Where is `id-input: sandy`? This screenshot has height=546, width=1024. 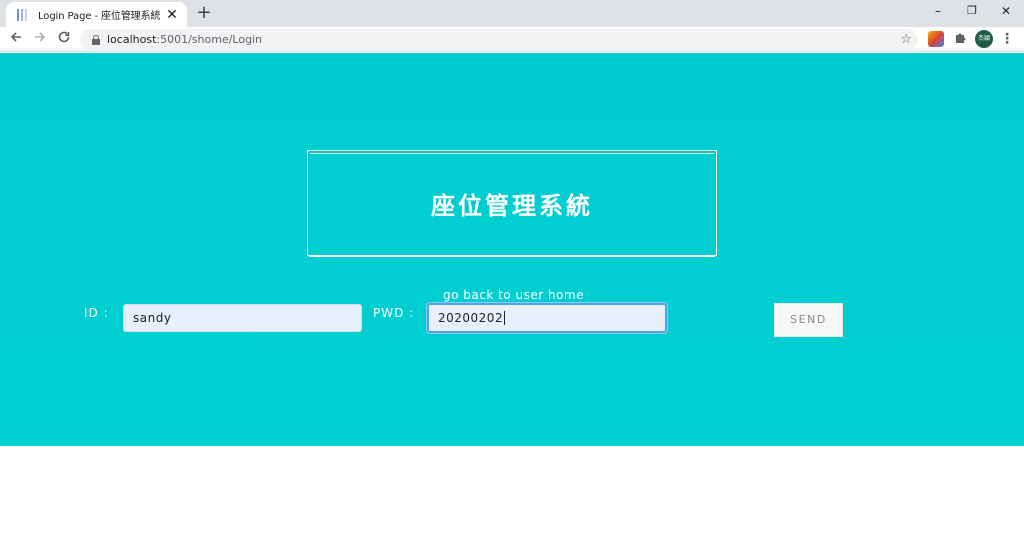
id-input: sandy is located at coordinates (242, 318).